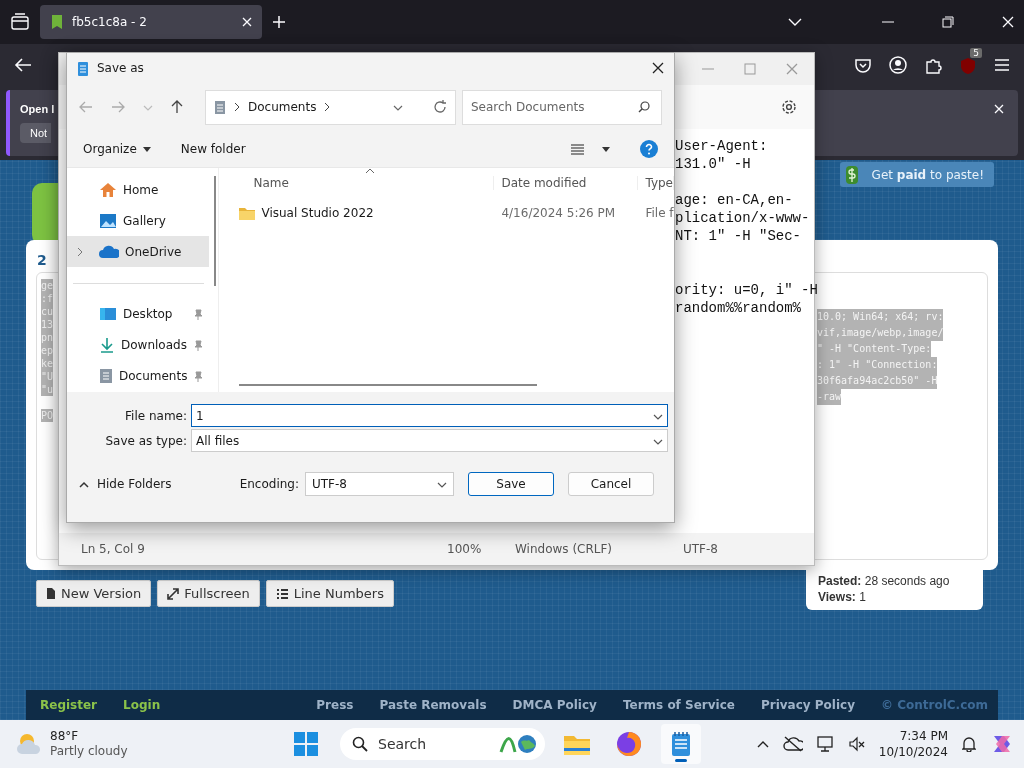 The image size is (1024, 768). Describe the element at coordinates (370, 171) in the screenshot. I see `sort-icon` at that location.